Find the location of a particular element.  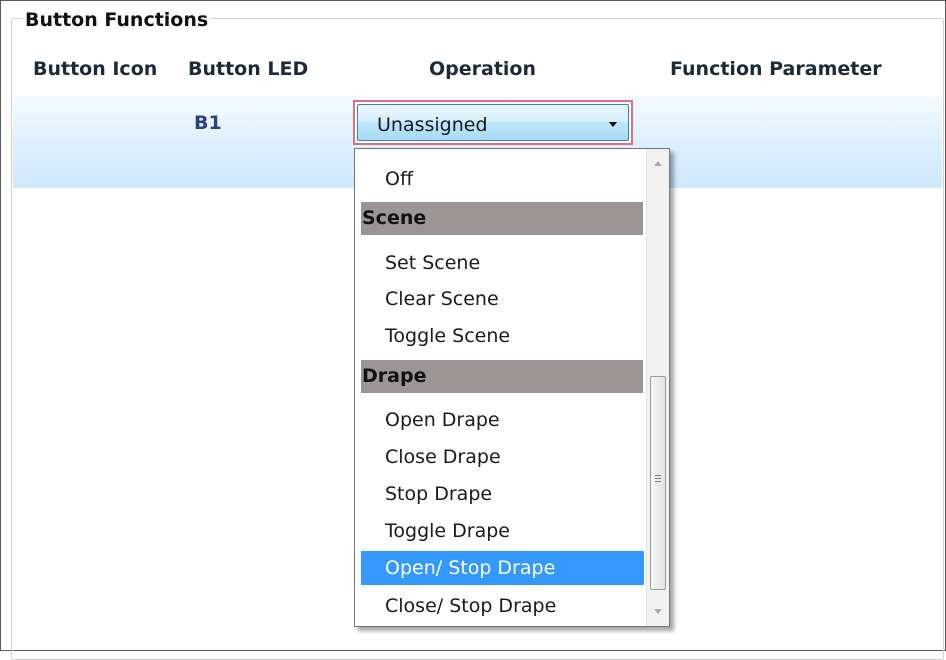

dropdown-option-stop-drape: Stop Drape is located at coordinates (500, 494).